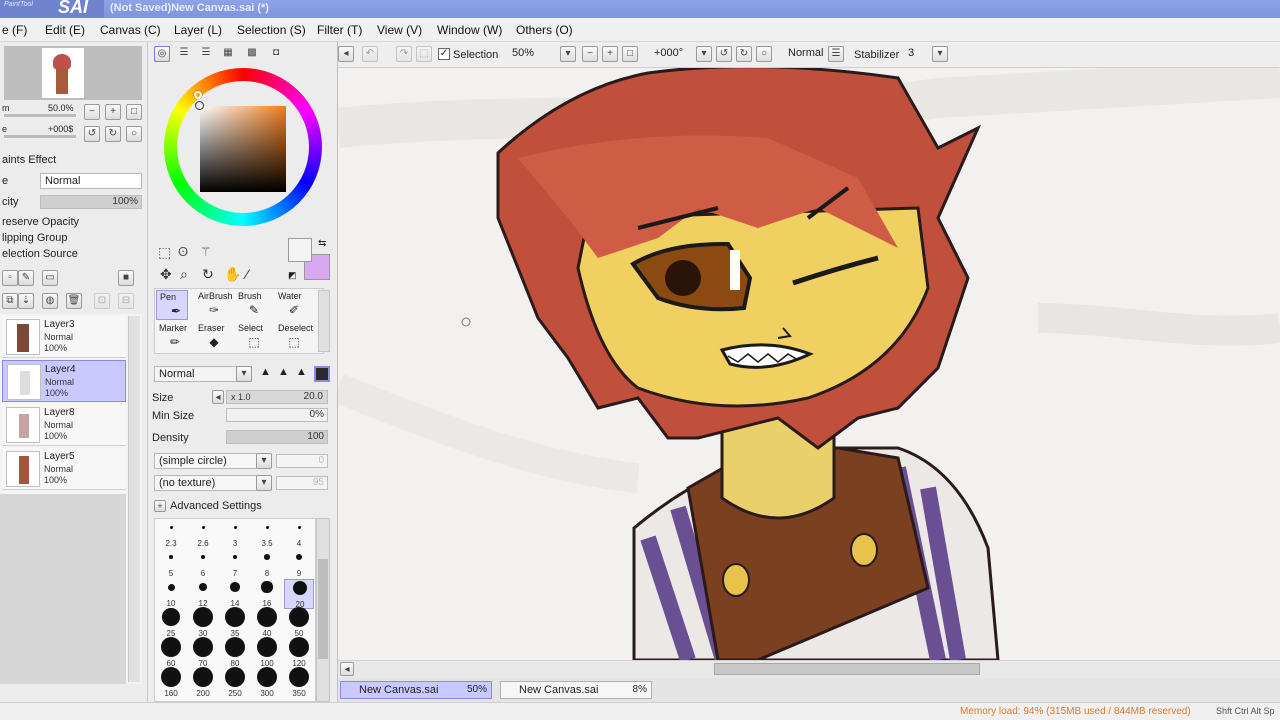 This screenshot has height=720, width=1280. What do you see at coordinates (10, 301) in the screenshot?
I see `copy-layer-button: ⧉` at bounding box center [10, 301].